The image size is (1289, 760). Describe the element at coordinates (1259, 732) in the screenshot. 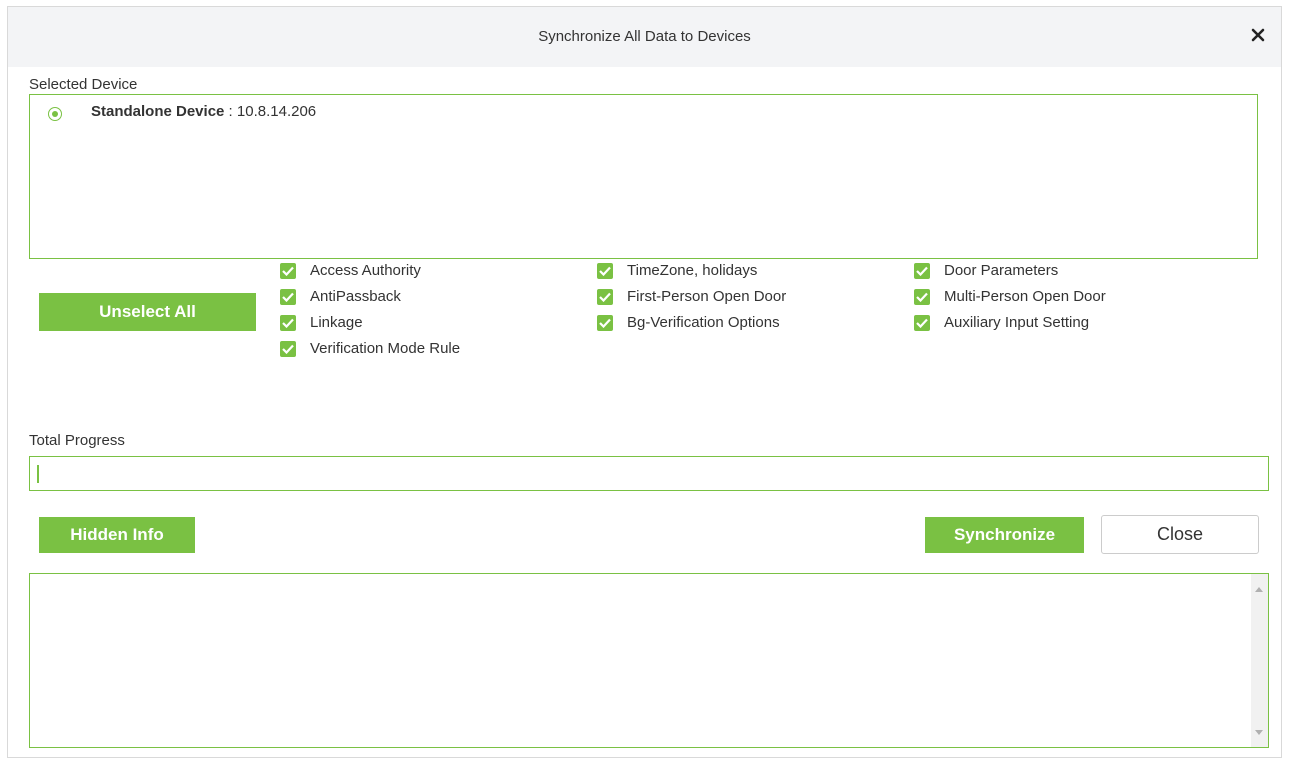

I see `scroll-down-icon` at that location.